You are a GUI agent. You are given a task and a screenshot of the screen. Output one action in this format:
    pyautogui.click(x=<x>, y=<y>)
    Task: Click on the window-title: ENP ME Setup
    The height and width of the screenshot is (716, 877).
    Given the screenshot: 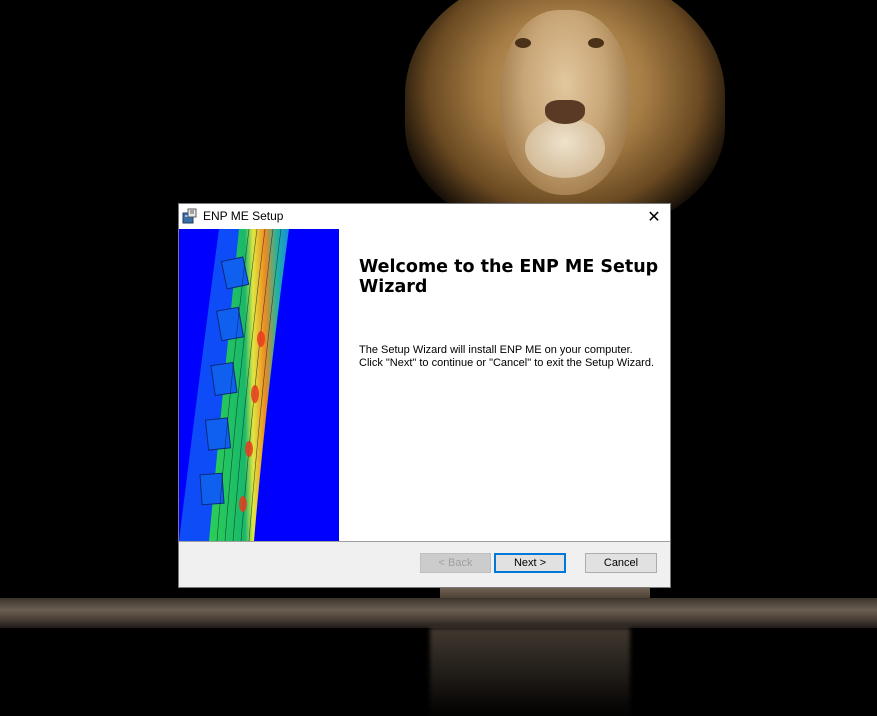 What is the action you would take?
    pyautogui.click(x=243, y=216)
    